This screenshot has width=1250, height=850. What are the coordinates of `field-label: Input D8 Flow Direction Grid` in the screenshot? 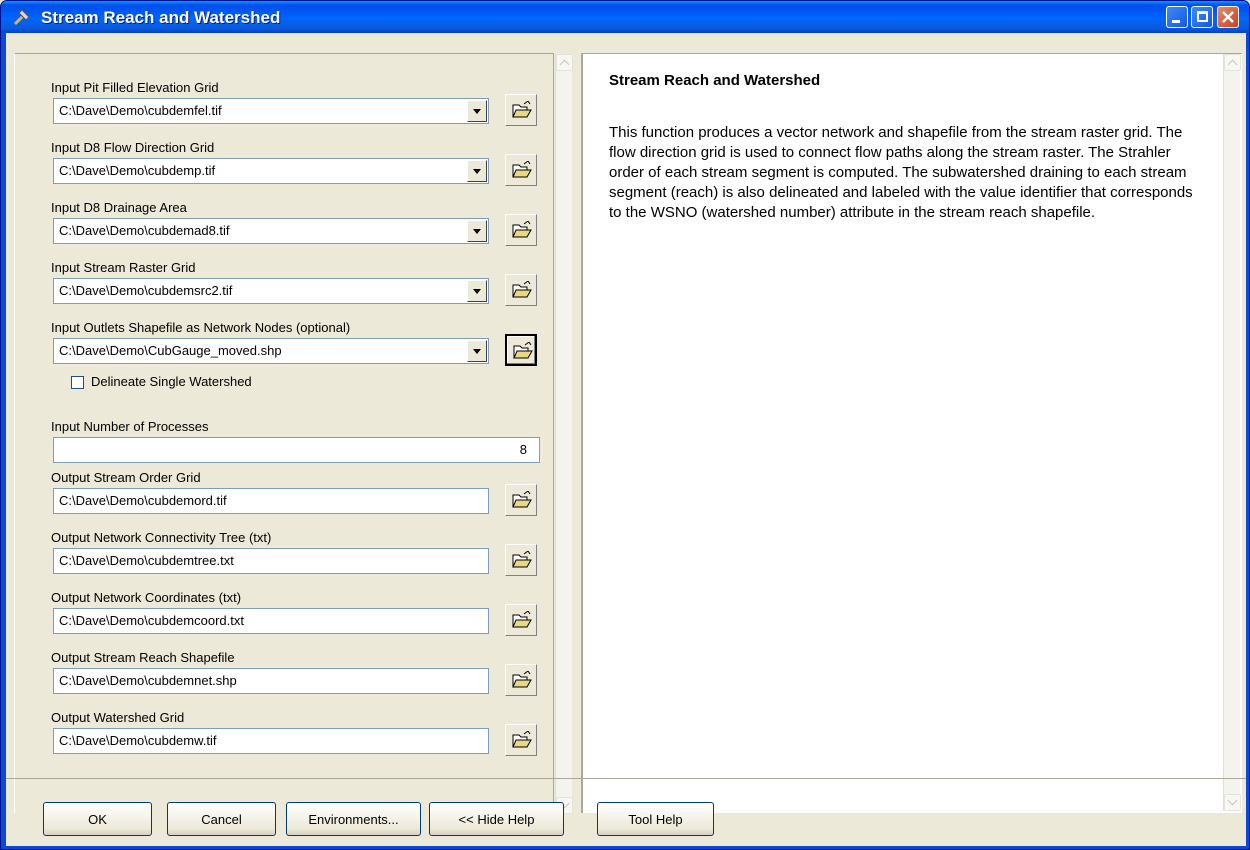 It's located at (133, 147).